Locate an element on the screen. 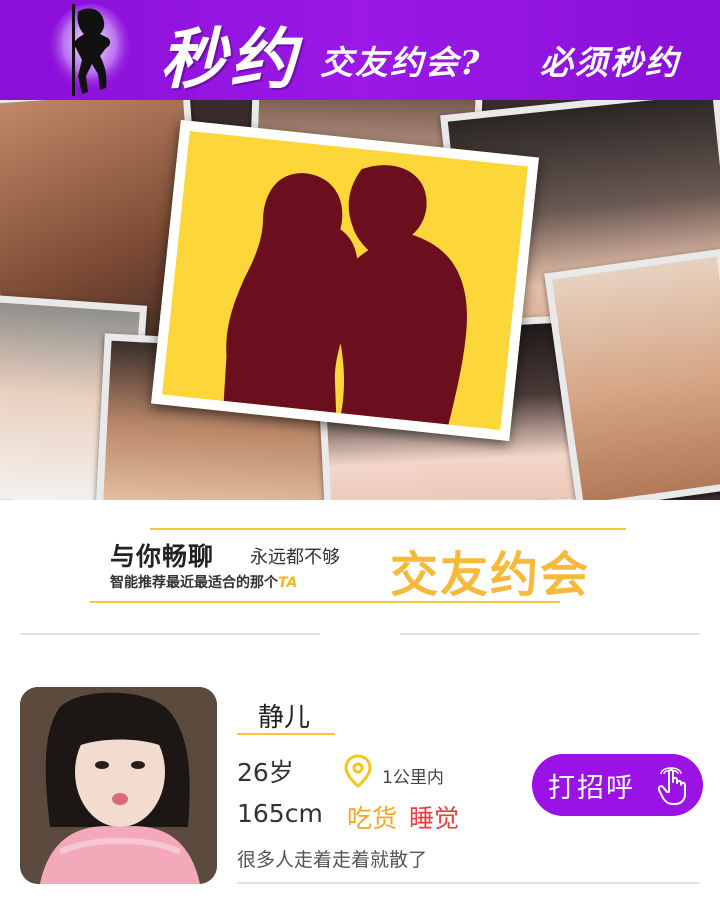 The width and height of the screenshot is (720, 900). profile-tag: 睡觉 is located at coordinates (434, 818).